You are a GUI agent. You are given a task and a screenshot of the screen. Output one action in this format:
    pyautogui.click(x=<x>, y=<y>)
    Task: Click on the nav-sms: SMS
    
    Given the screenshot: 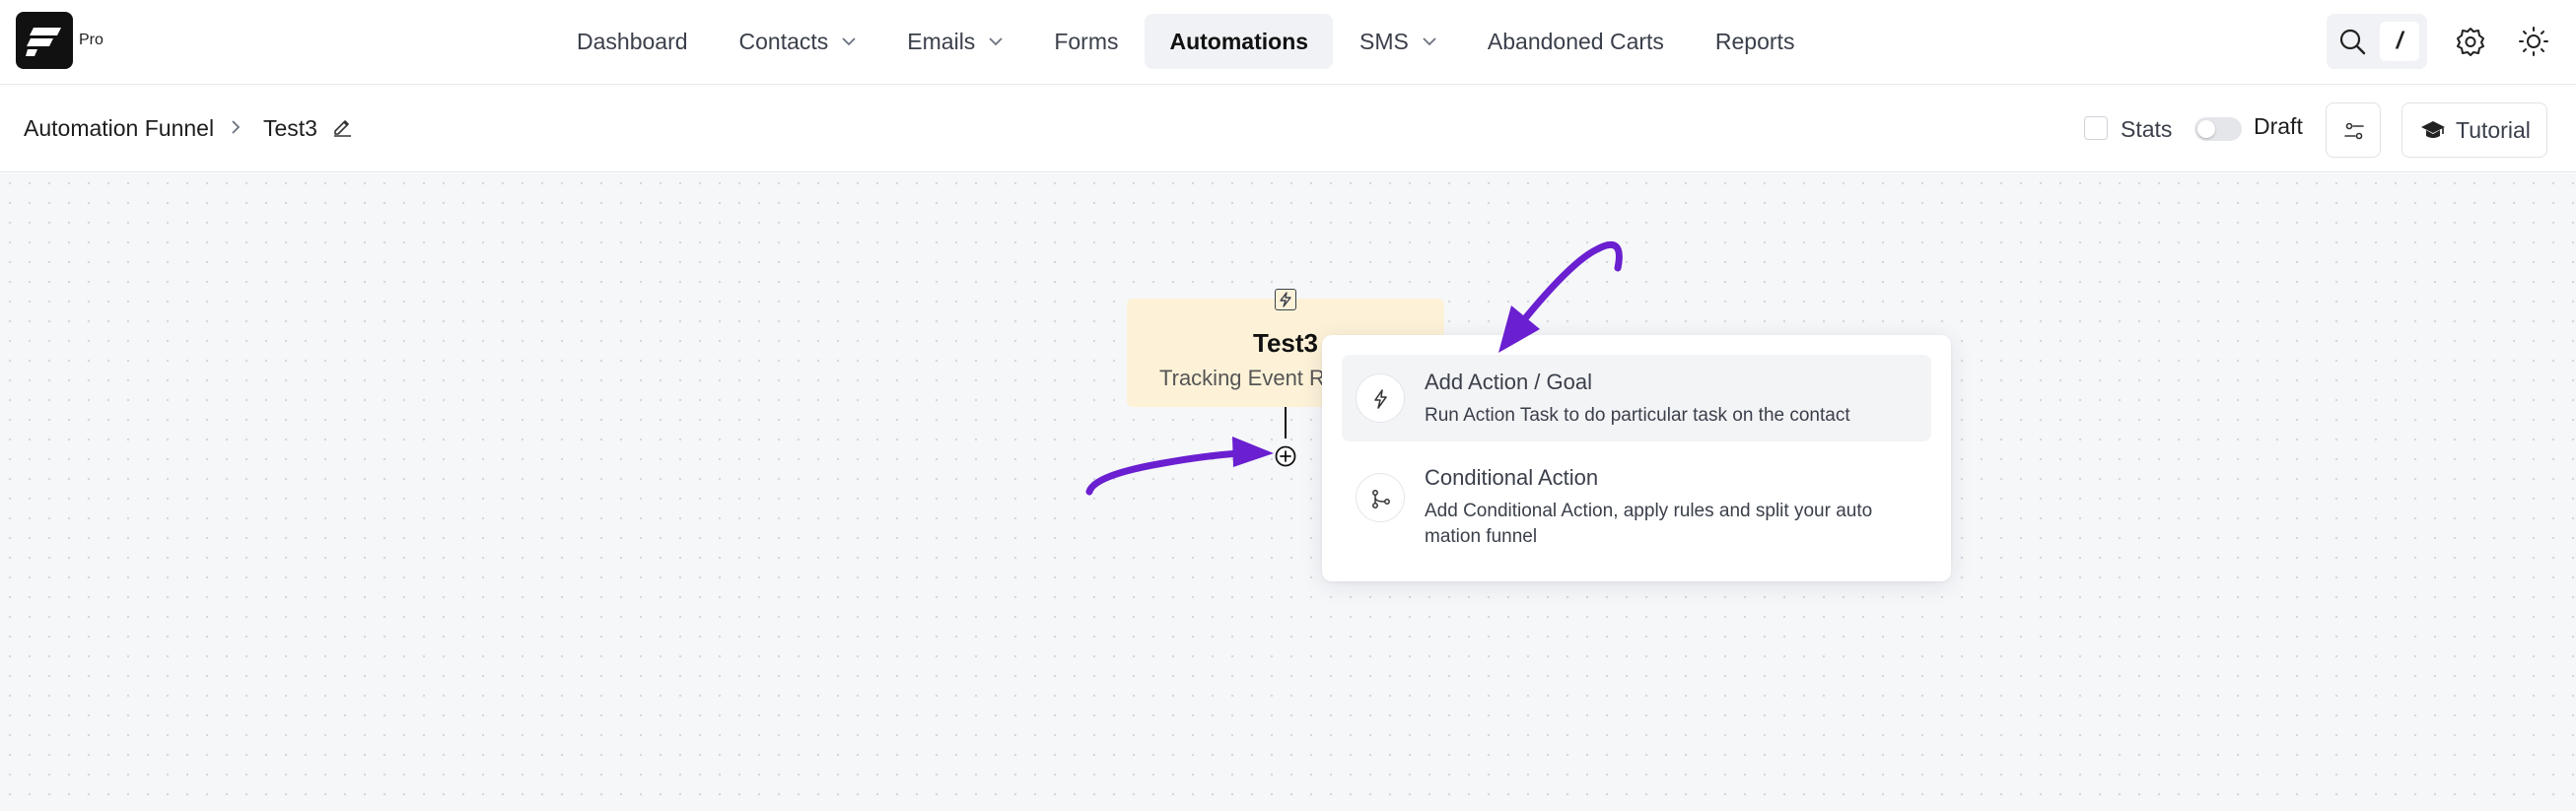 What is the action you would take?
    pyautogui.click(x=1398, y=41)
    